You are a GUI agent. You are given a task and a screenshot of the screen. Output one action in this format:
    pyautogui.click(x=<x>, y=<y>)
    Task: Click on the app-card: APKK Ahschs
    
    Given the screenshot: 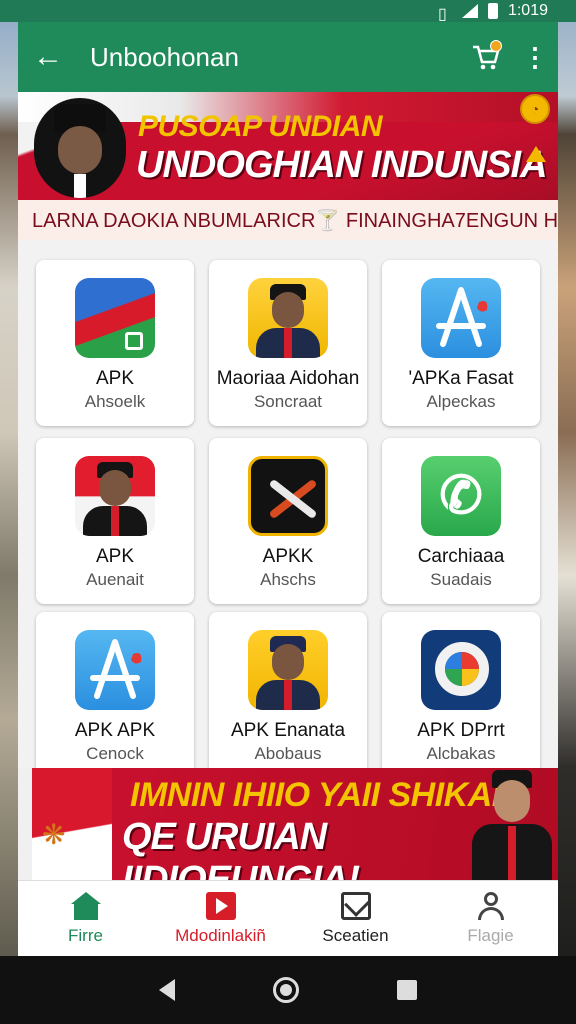 What is the action you would take?
    pyautogui.click(x=288, y=521)
    